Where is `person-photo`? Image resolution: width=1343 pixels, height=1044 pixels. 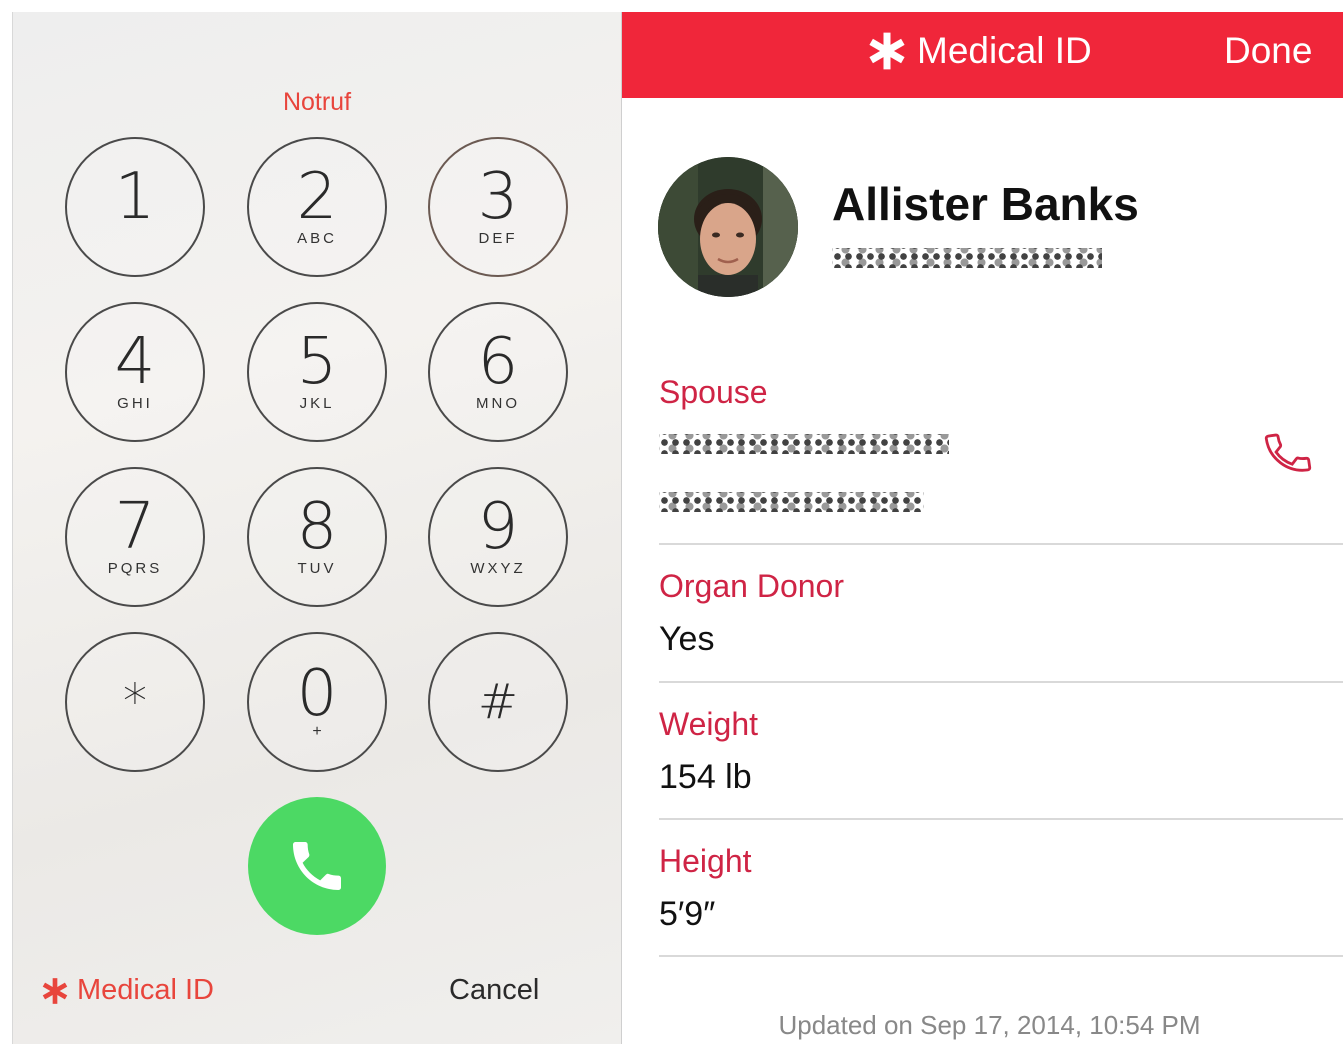
person-photo is located at coordinates (728, 227).